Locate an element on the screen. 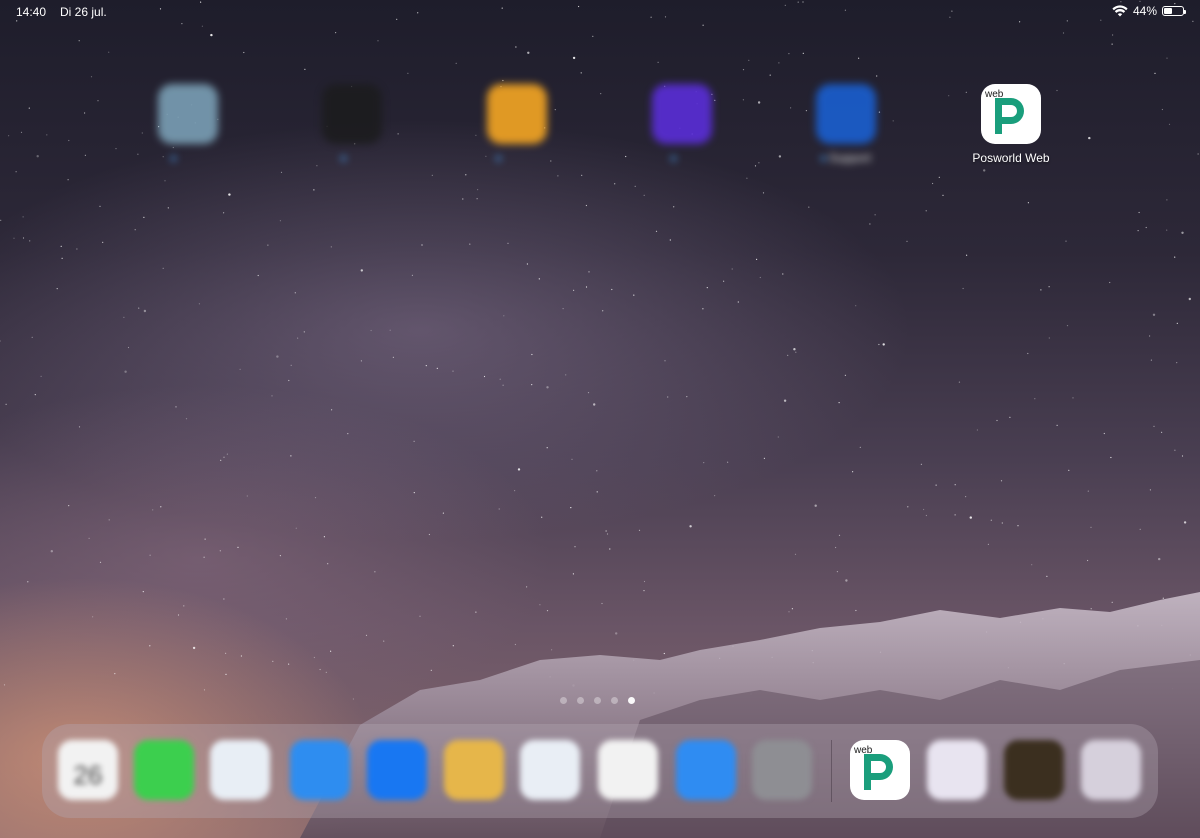  status-right: 44% is located at coordinates (1149, 11).